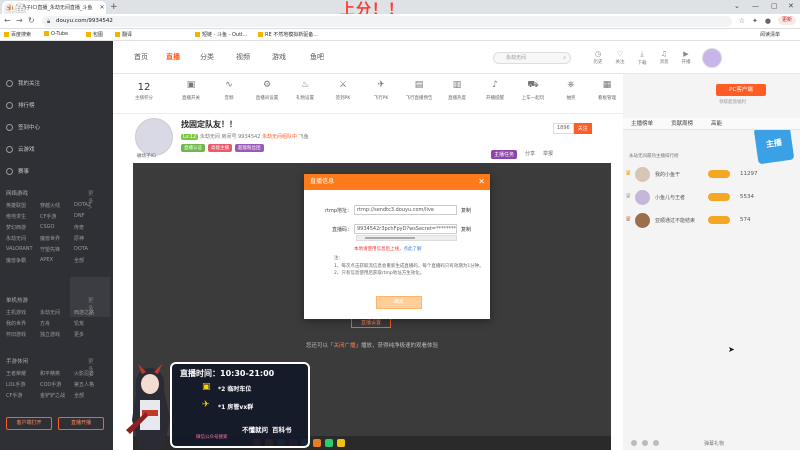  I want to click on report-button: 举报, so click(548, 154).